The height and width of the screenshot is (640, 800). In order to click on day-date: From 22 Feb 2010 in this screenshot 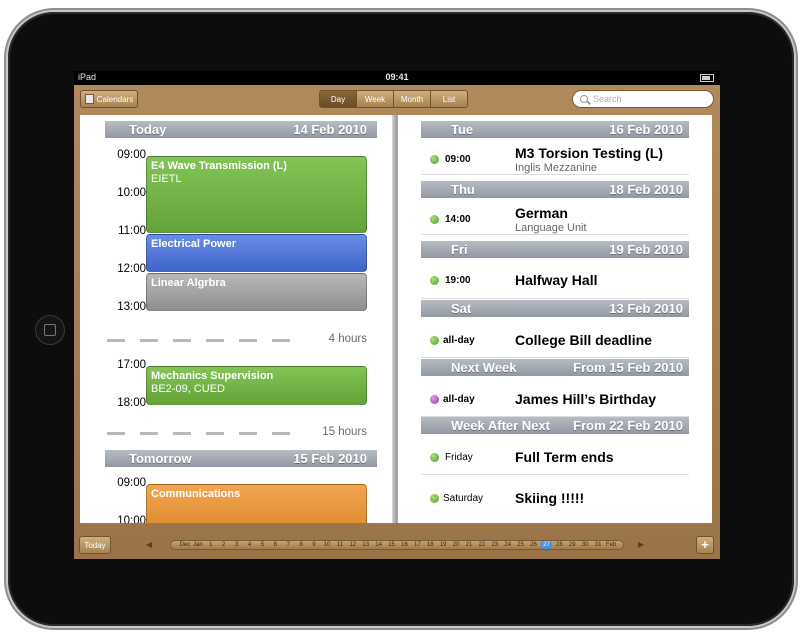, I will do `click(628, 425)`.